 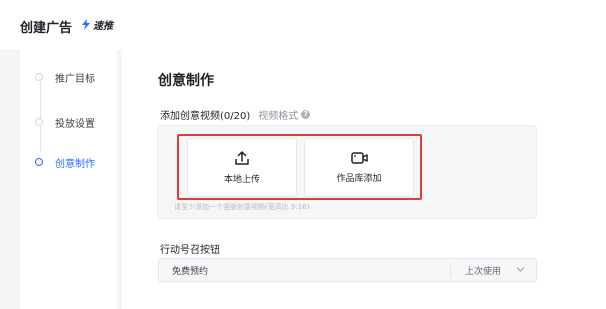 What do you see at coordinates (306, 114) in the screenshot?
I see `help-icon: ?` at bounding box center [306, 114].